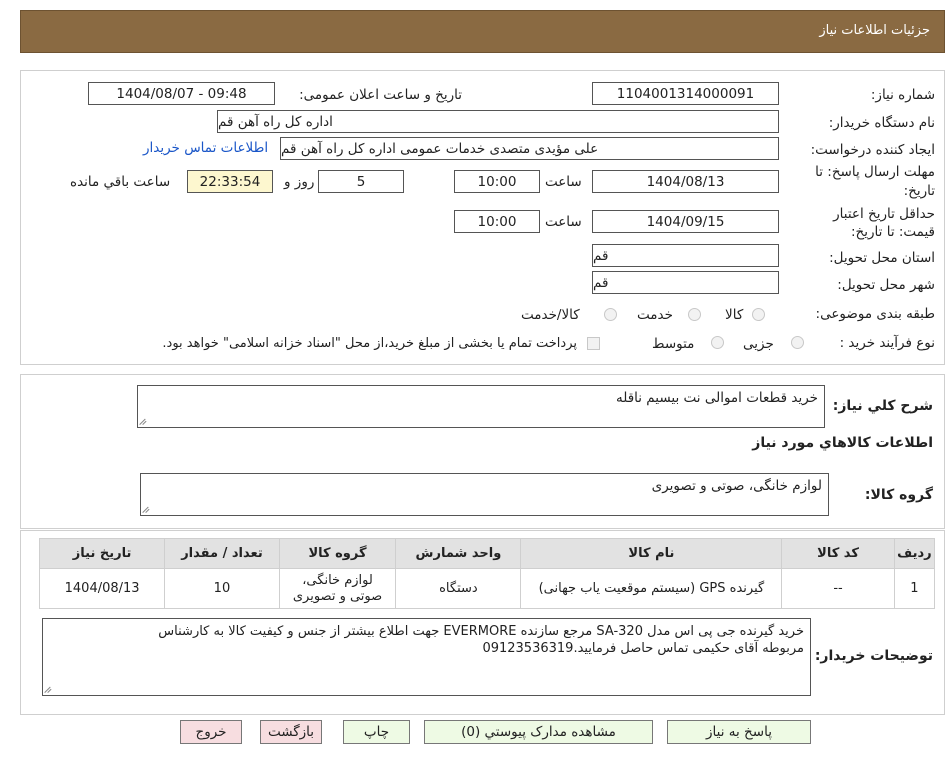 The width and height of the screenshot is (951, 764). I want to click on cell-code: --, so click(838, 588).